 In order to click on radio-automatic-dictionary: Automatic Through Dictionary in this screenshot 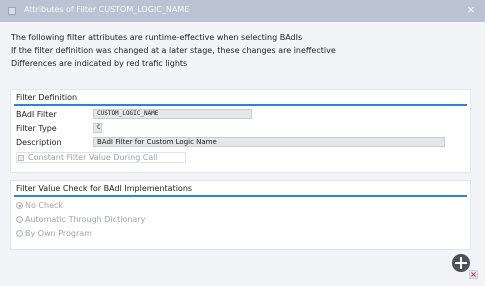, I will do `click(80, 219)`.